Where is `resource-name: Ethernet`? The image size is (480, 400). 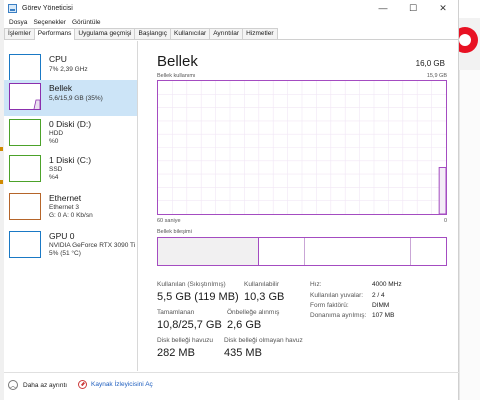 resource-name: Ethernet is located at coordinates (65, 198).